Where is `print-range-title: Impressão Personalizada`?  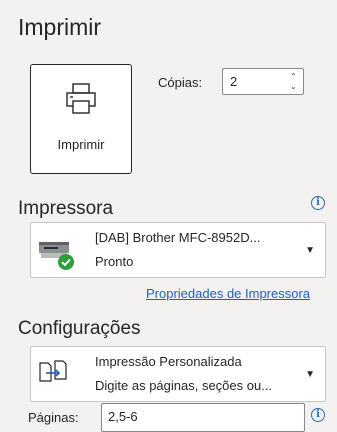 print-range-title: Impressão Personalizada is located at coordinates (168, 361).